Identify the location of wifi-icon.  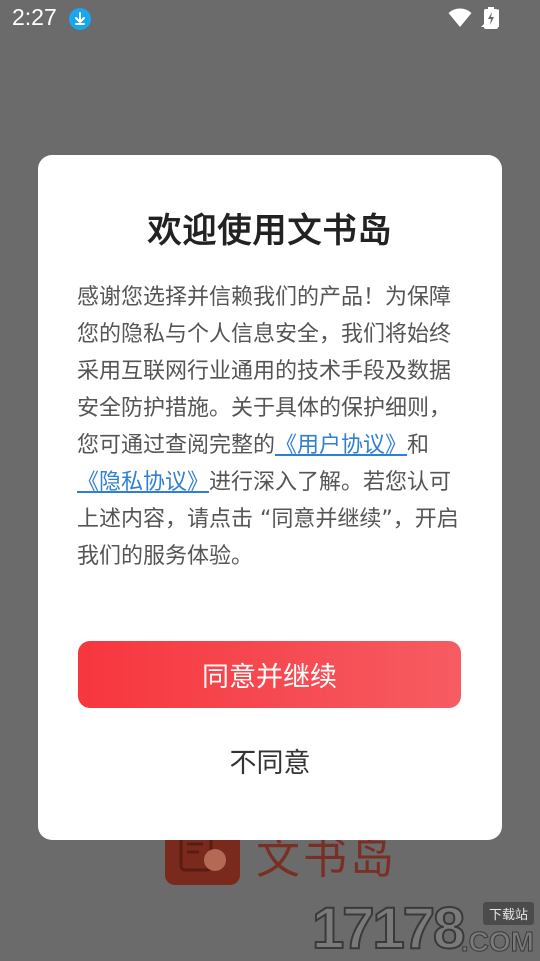
(460, 17).